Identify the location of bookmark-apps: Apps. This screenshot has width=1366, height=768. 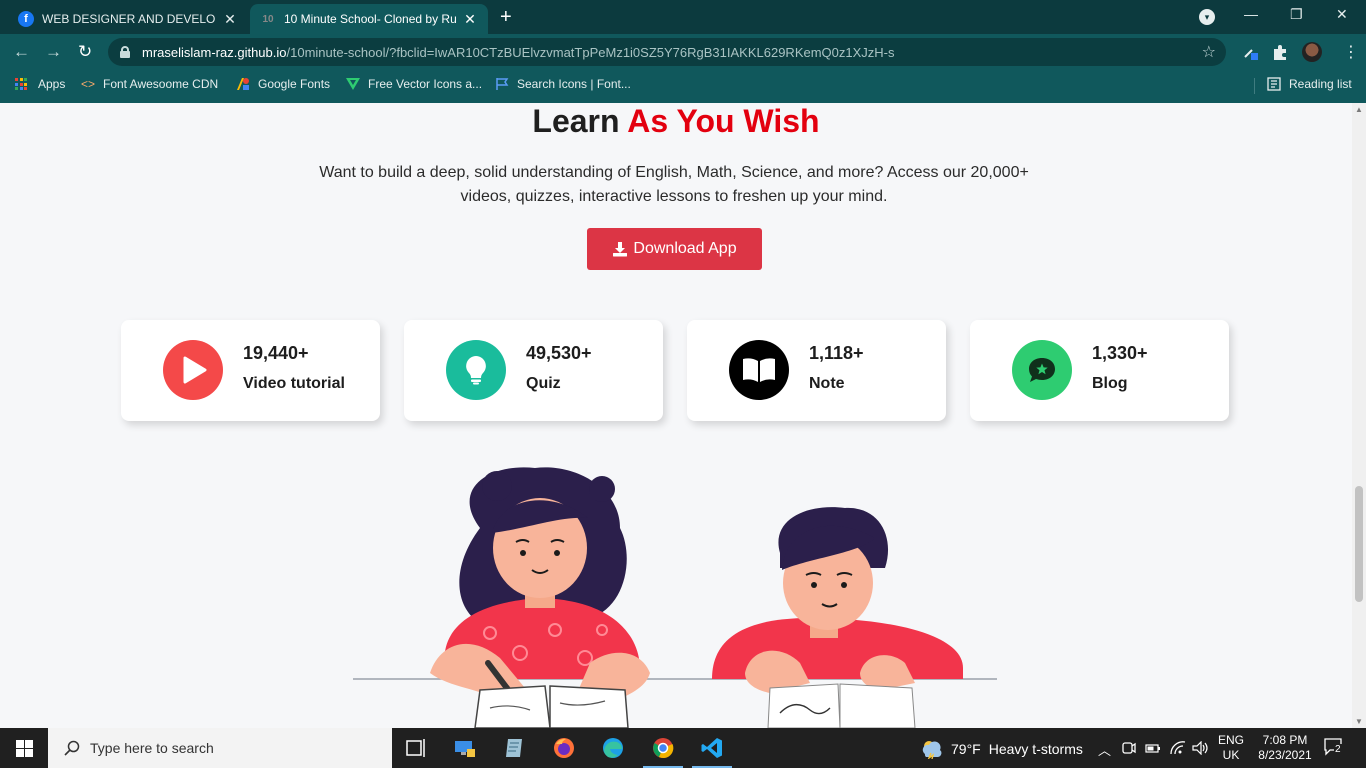
(40, 84).